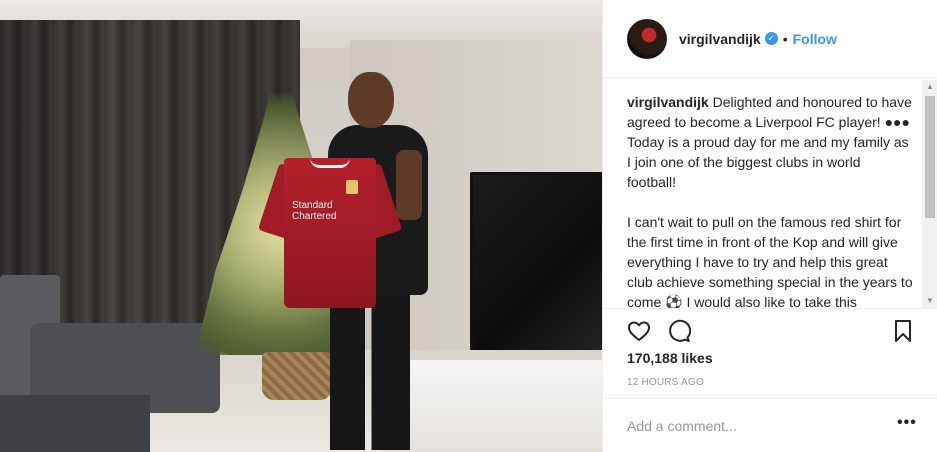 Image resolution: width=937 pixels, height=452 pixels. What do you see at coordinates (929, 87) in the screenshot?
I see `scroll-up-arrow-icon: ▲` at bounding box center [929, 87].